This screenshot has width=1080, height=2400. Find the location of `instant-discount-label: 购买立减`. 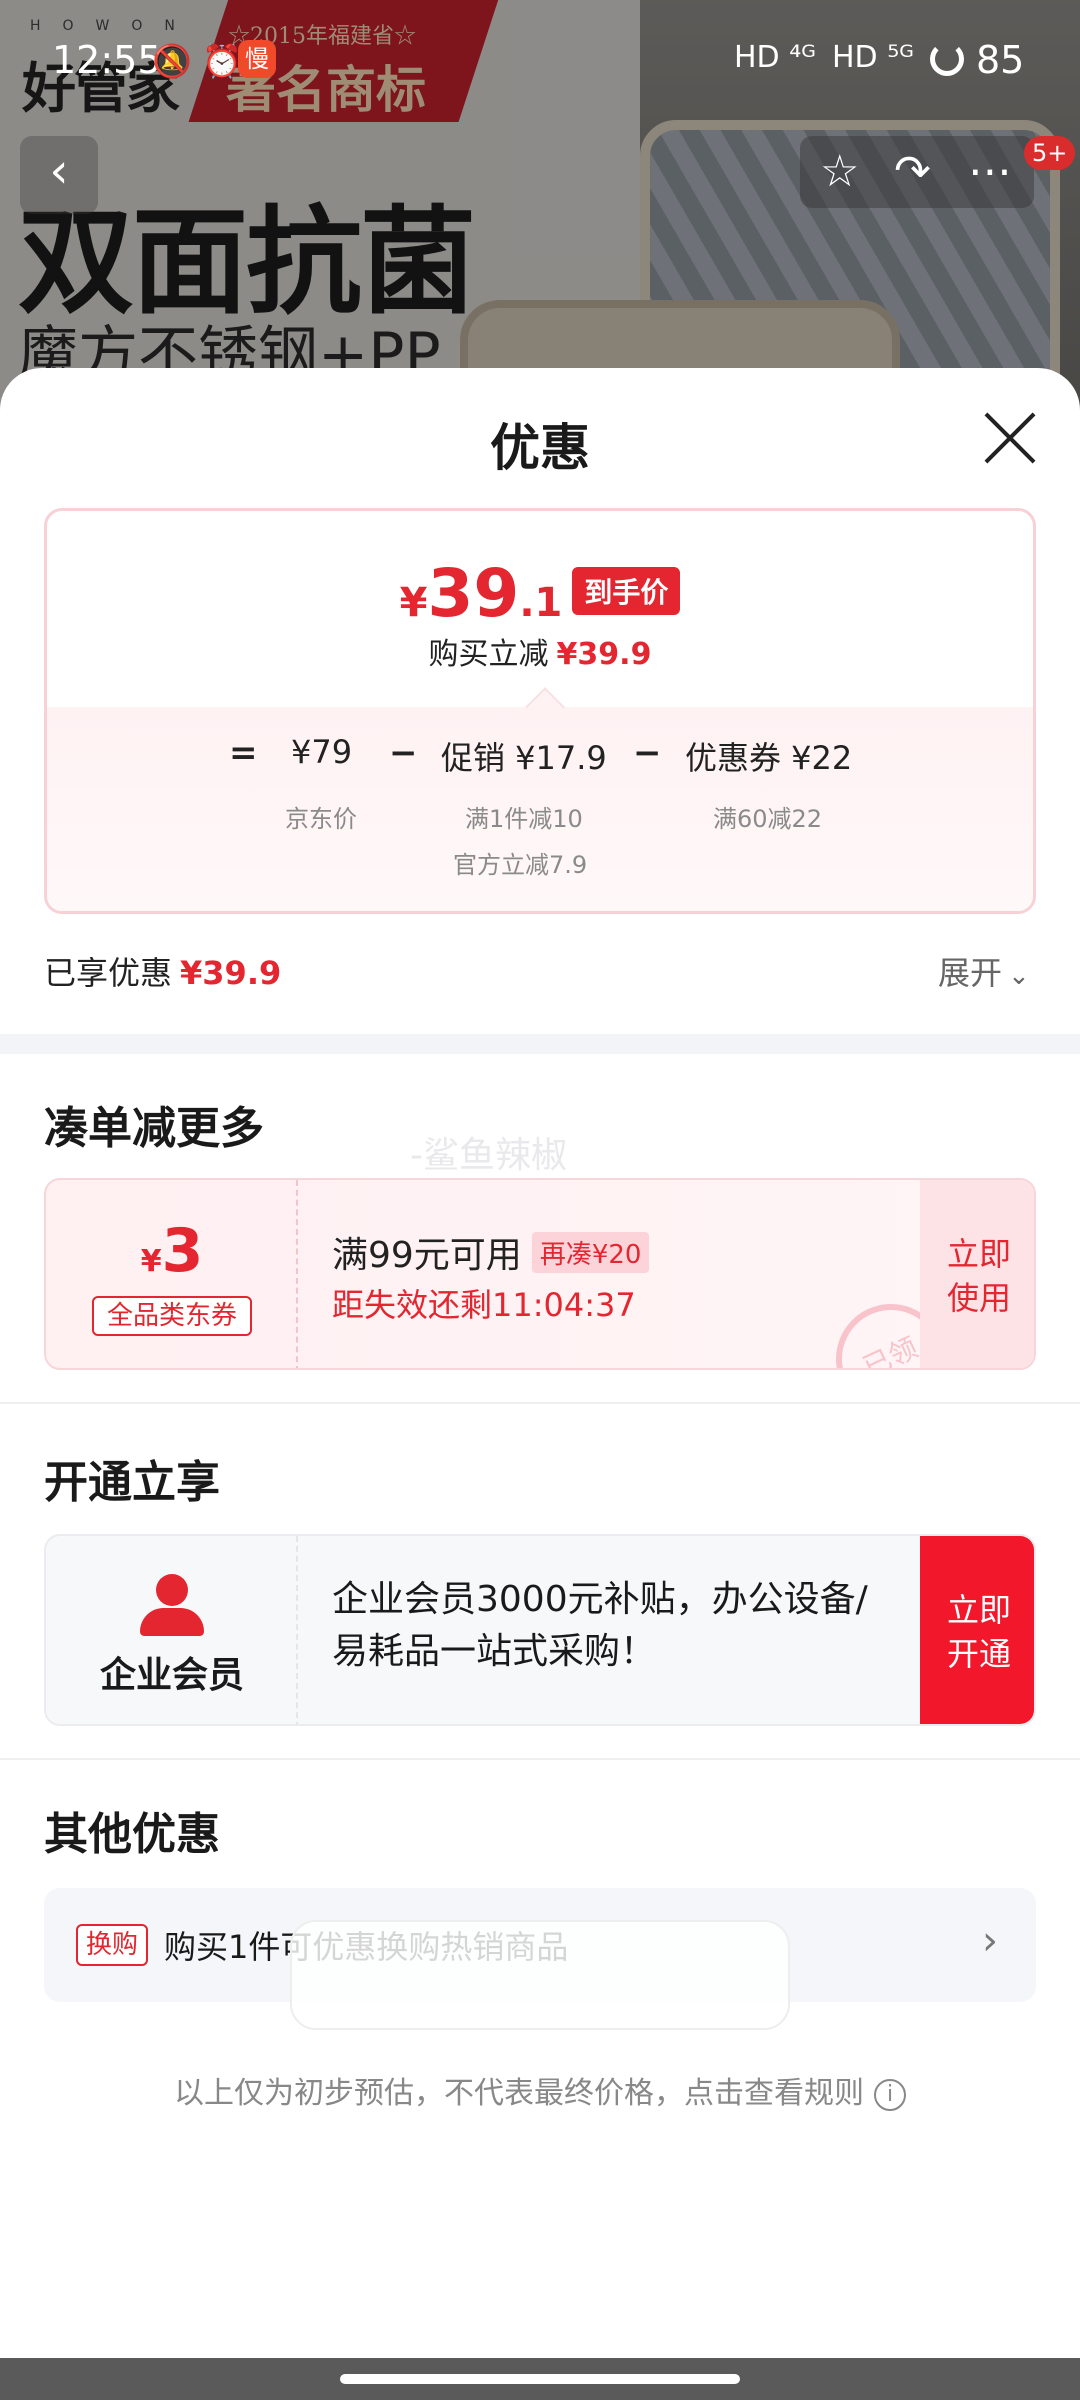

instant-discount-label: 购买立减 is located at coordinates (488, 654).